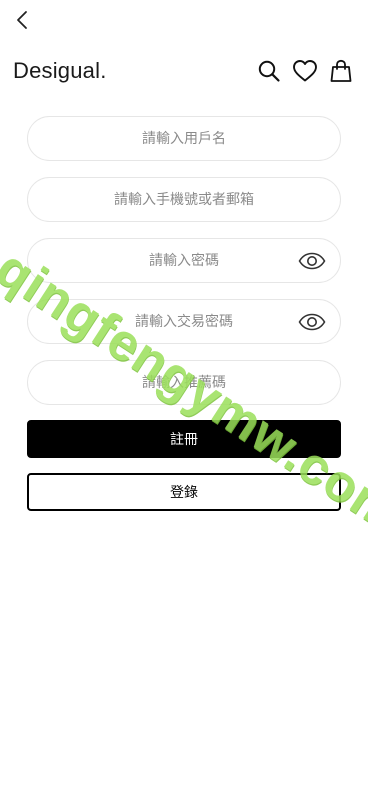 The height and width of the screenshot is (800, 368). I want to click on referral-code-input, so click(184, 382).